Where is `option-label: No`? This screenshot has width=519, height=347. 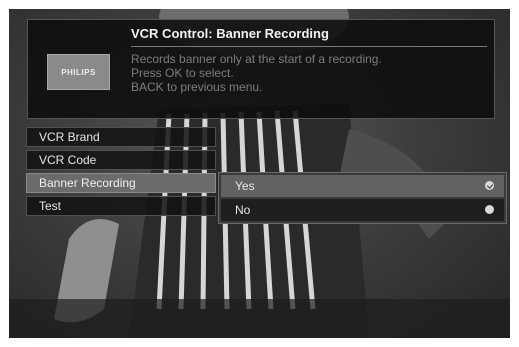 option-label: No is located at coordinates (243, 210).